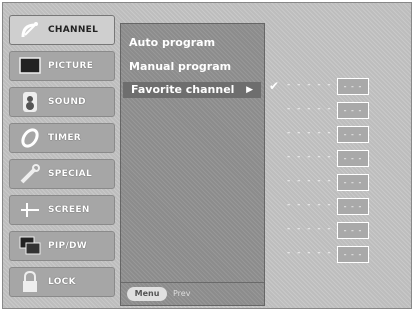 The width and height of the screenshot is (416, 314). Describe the element at coordinates (71, 66) in the screenshot. I see `sidebar-item-label: PICTURE` at that location.